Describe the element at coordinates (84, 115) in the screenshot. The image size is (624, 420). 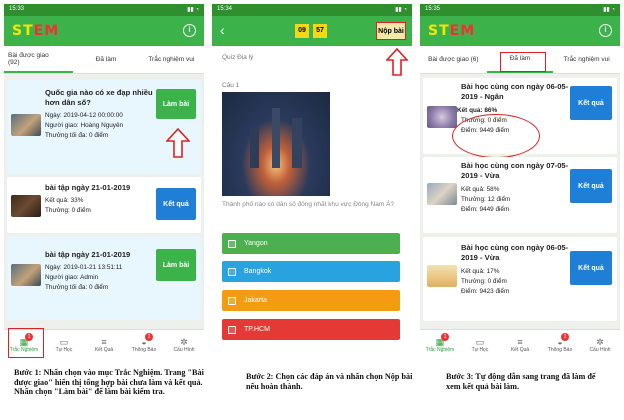
I see `card-date: Ngày: 2019-04-12 00:00:00` at that location.